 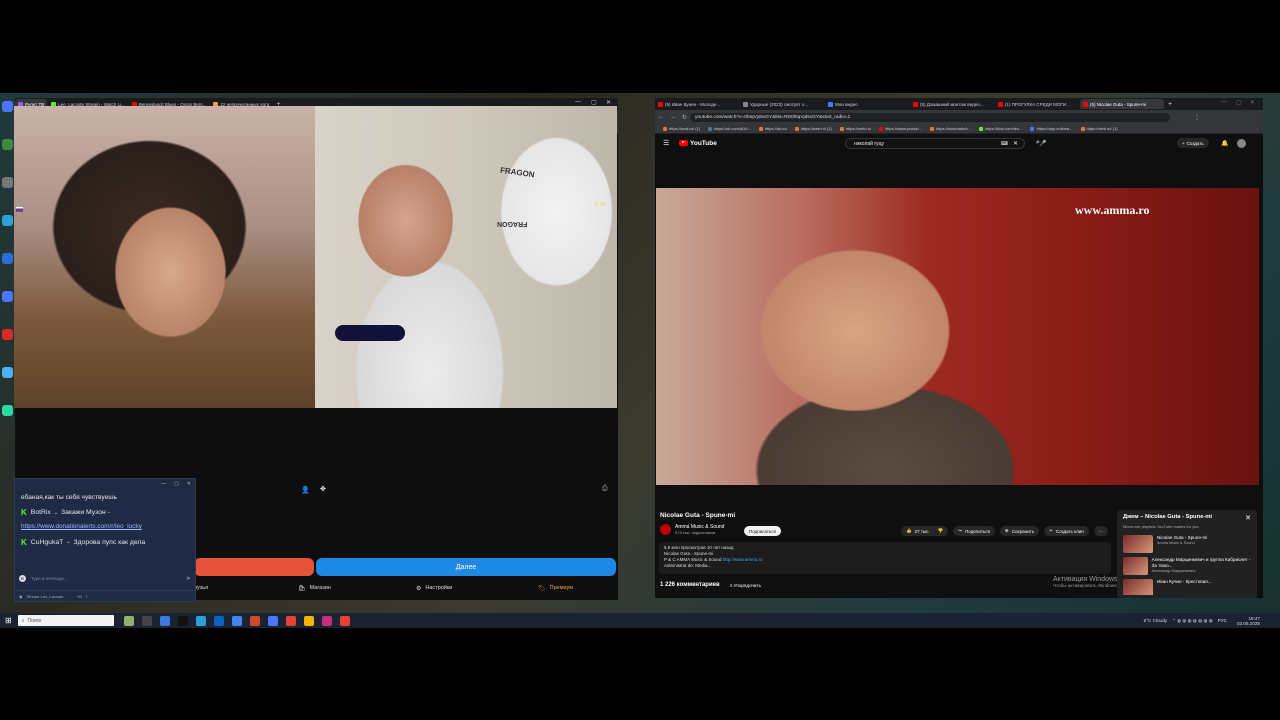 I want to click on back-icon: ←, so click(x=661, y=117).